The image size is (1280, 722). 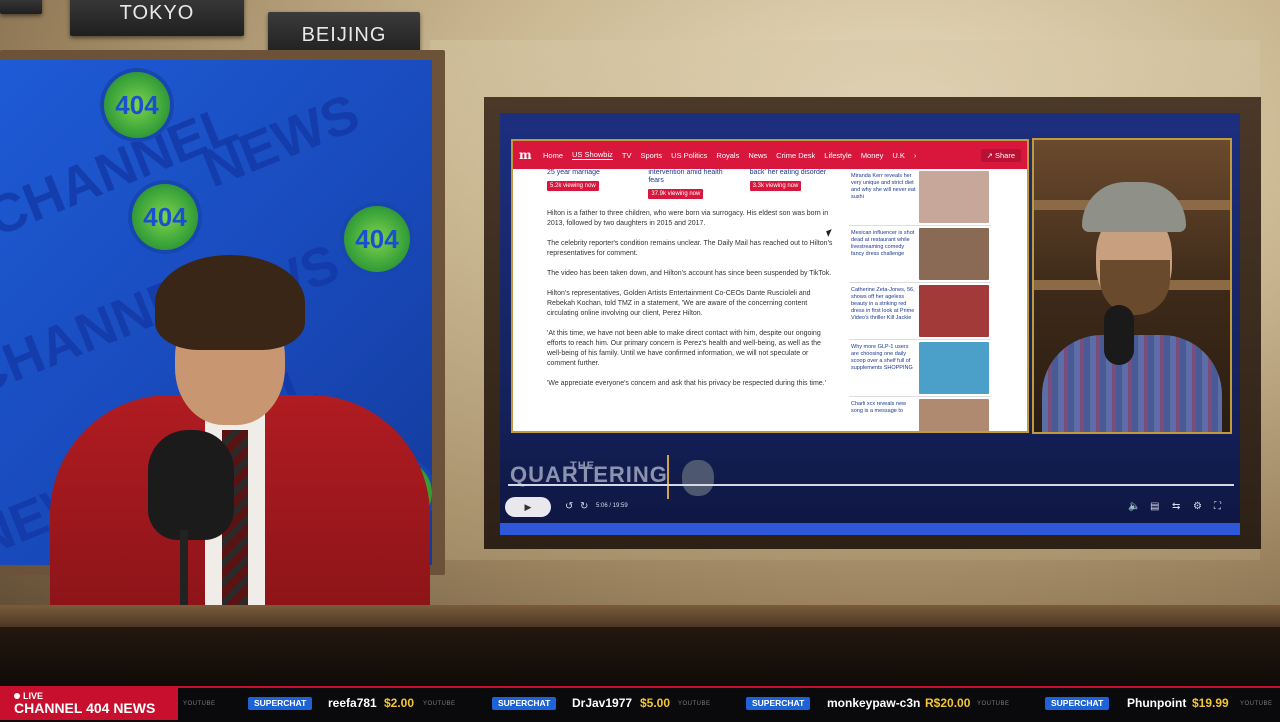 I want to click on fullscreen-icon: ⛶, so click(x=1217, y=506).